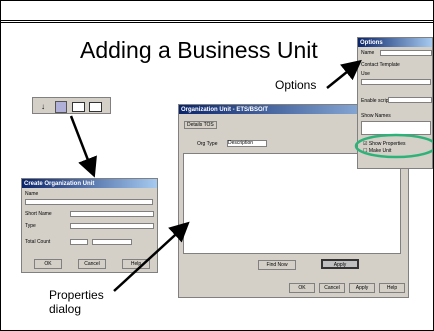 This screenshot has height=331, width=434. I want to click on show-names-field, so click(396, 128).